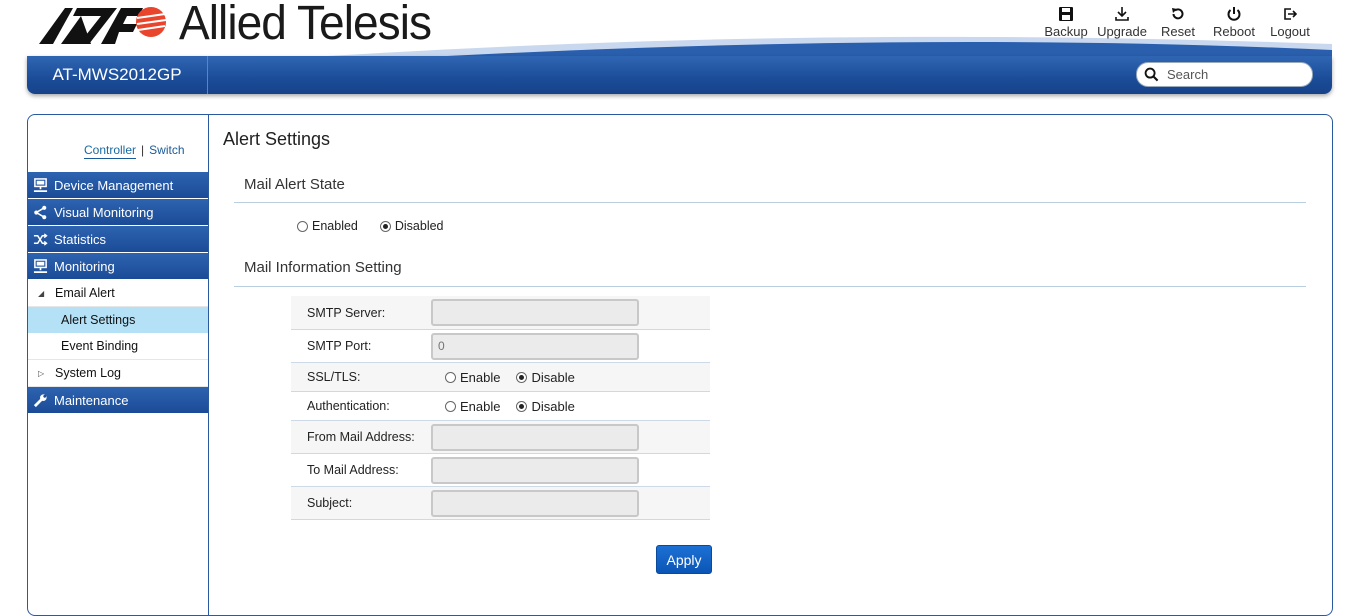 The width and height of the screenshot is (1359, 616). I want to click on collapsed-triangle-icon: ▷, so click(41, 373).